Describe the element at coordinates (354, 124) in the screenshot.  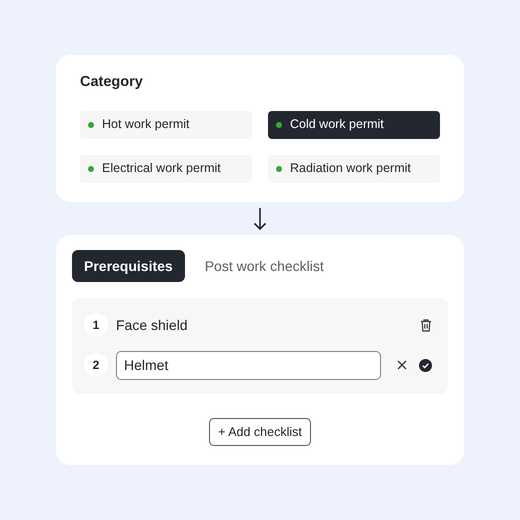
I see `category-option: Cold work permit` at that location.